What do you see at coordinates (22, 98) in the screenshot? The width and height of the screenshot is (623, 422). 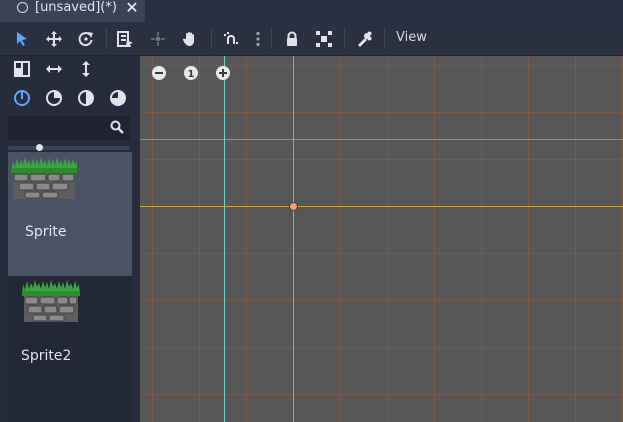 I see `rotate-0-icon` at bounding box center [22, 98].